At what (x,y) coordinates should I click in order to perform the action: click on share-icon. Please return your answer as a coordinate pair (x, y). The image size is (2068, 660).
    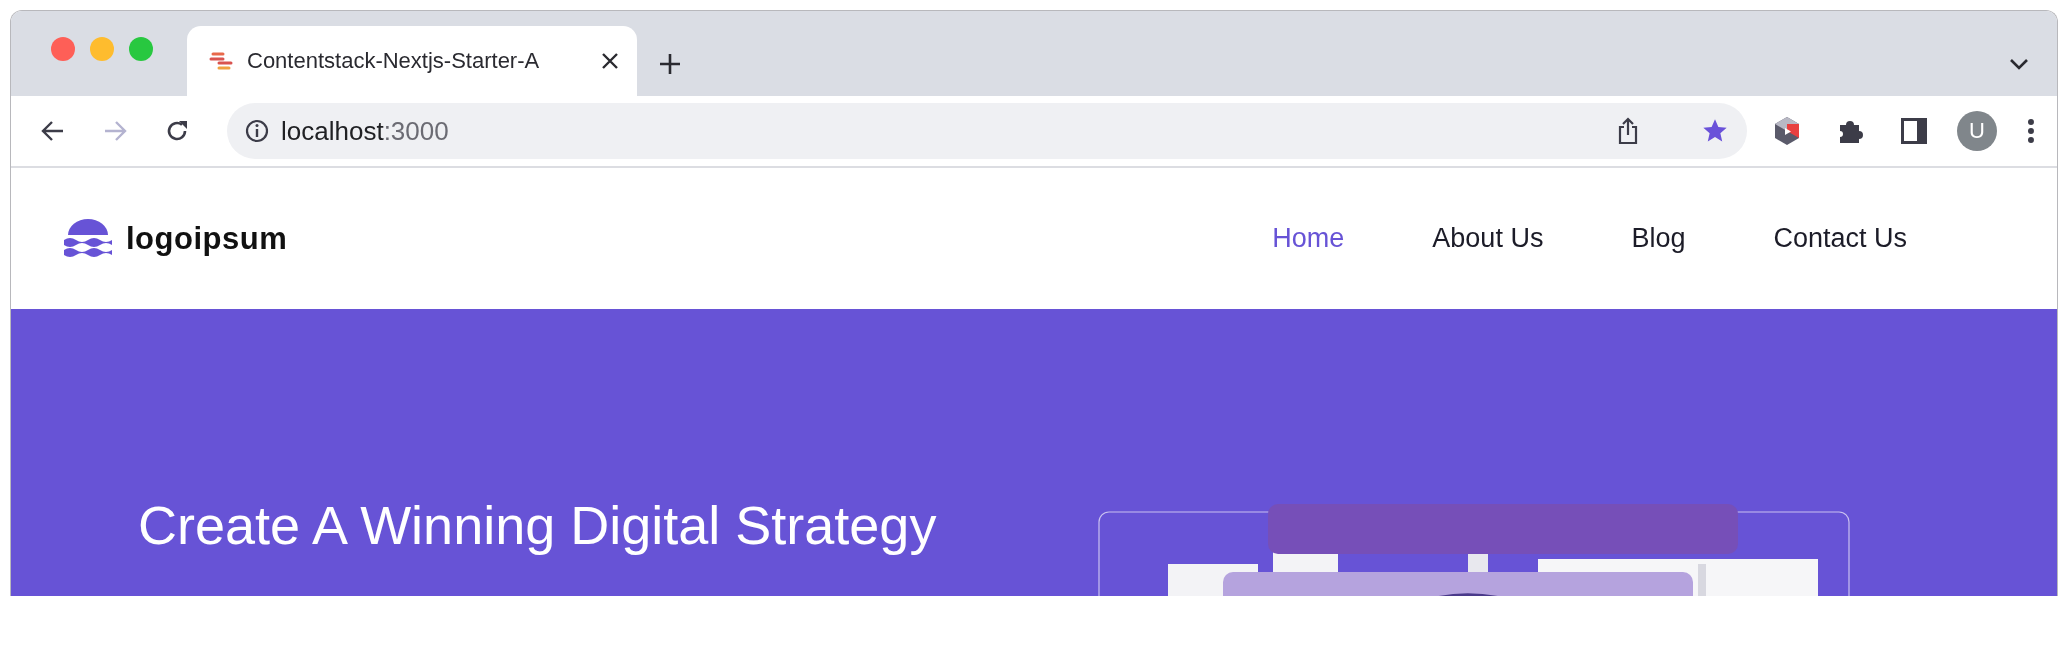
    Looking at the image, I should click on (1628, 131).